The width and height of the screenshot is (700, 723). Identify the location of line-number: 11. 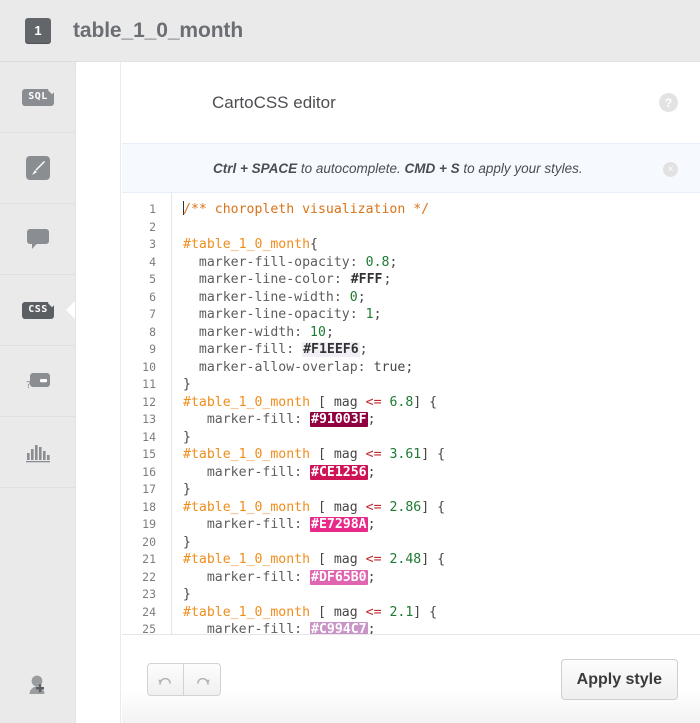
(149, 384).